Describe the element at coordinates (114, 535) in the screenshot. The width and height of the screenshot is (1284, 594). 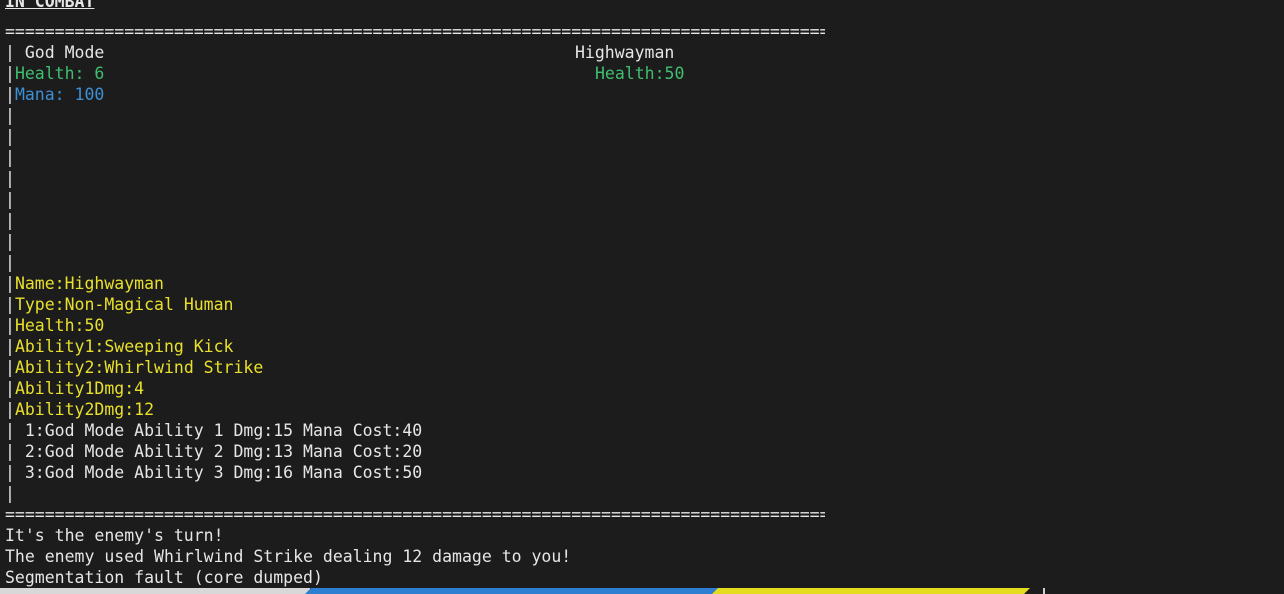
I see `message-line: It's the enemy's turn!` at that location.